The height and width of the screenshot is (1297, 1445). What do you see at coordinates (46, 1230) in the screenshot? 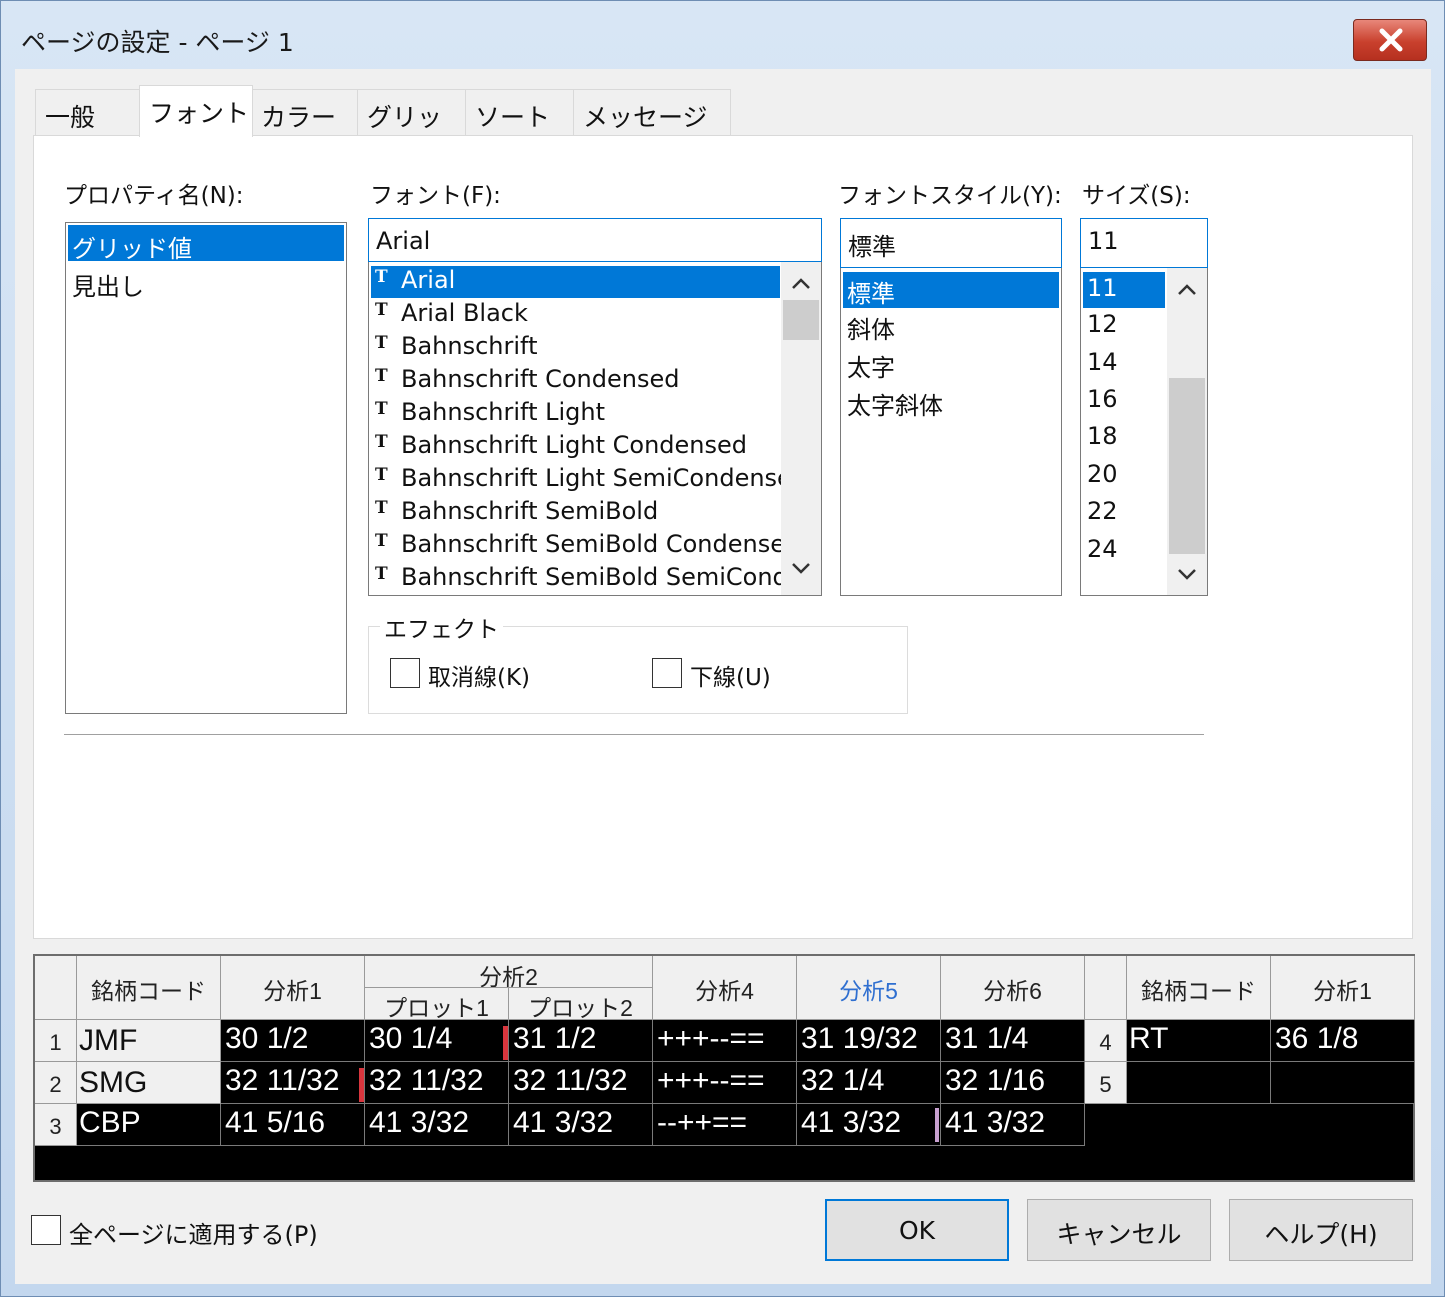
I see `apply-all-pages-checkbox` at bounding box center [46, 1230].